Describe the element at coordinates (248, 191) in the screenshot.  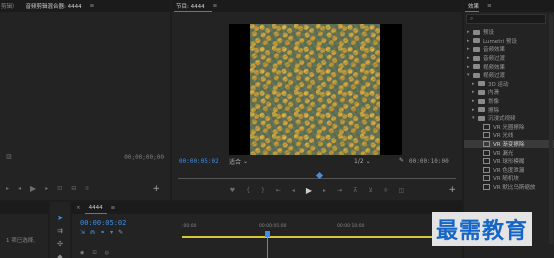
I see `mark-in-icon: {` at that location.